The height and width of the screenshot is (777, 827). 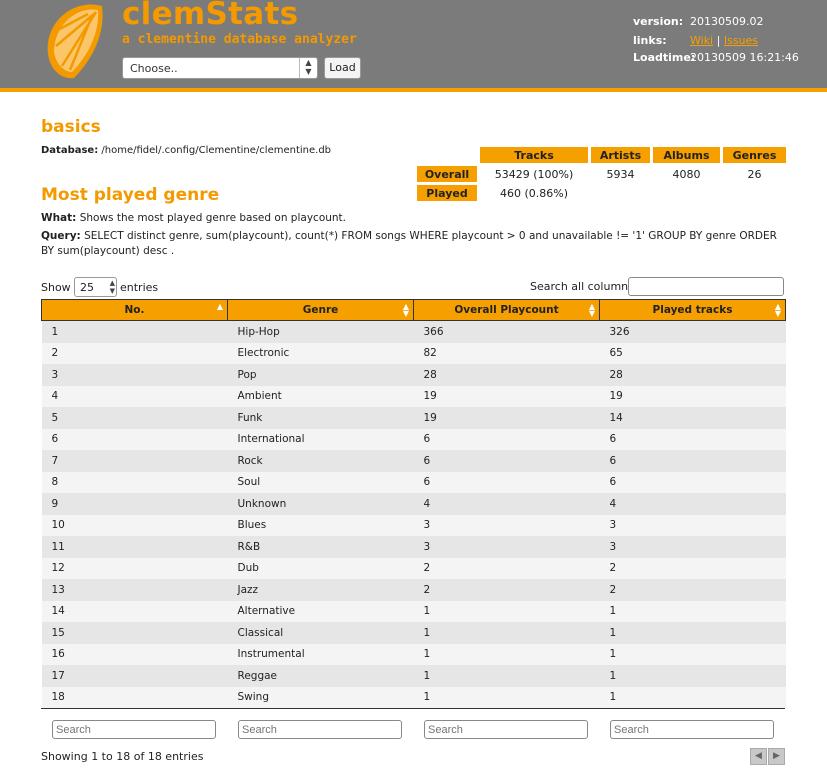 I want to click on table-cell: Funk, so click(x=320, y=418).